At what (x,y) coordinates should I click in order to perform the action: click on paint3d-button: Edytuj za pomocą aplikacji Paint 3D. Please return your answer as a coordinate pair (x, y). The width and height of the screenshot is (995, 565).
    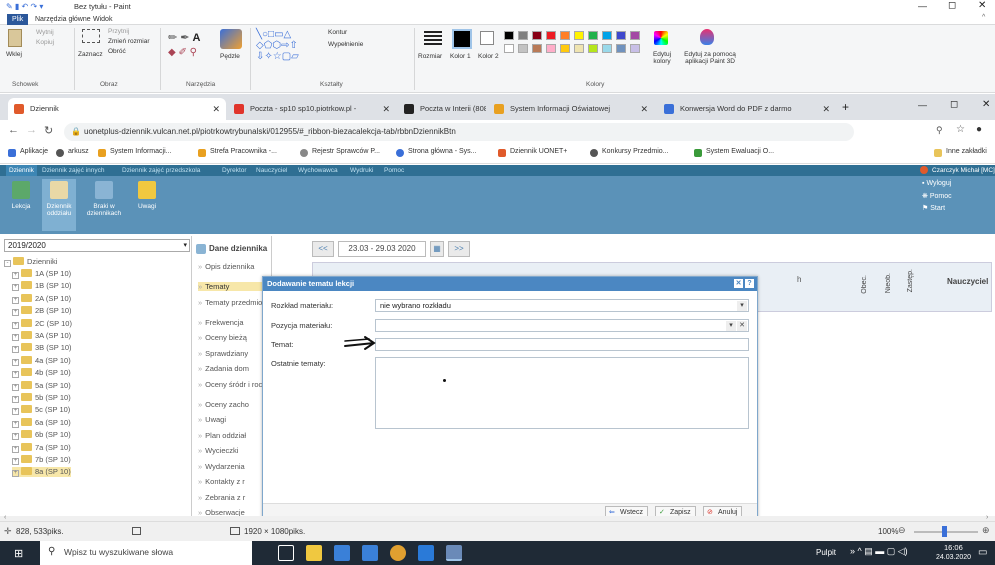
    Looking at the image, I should click on (710, 58).